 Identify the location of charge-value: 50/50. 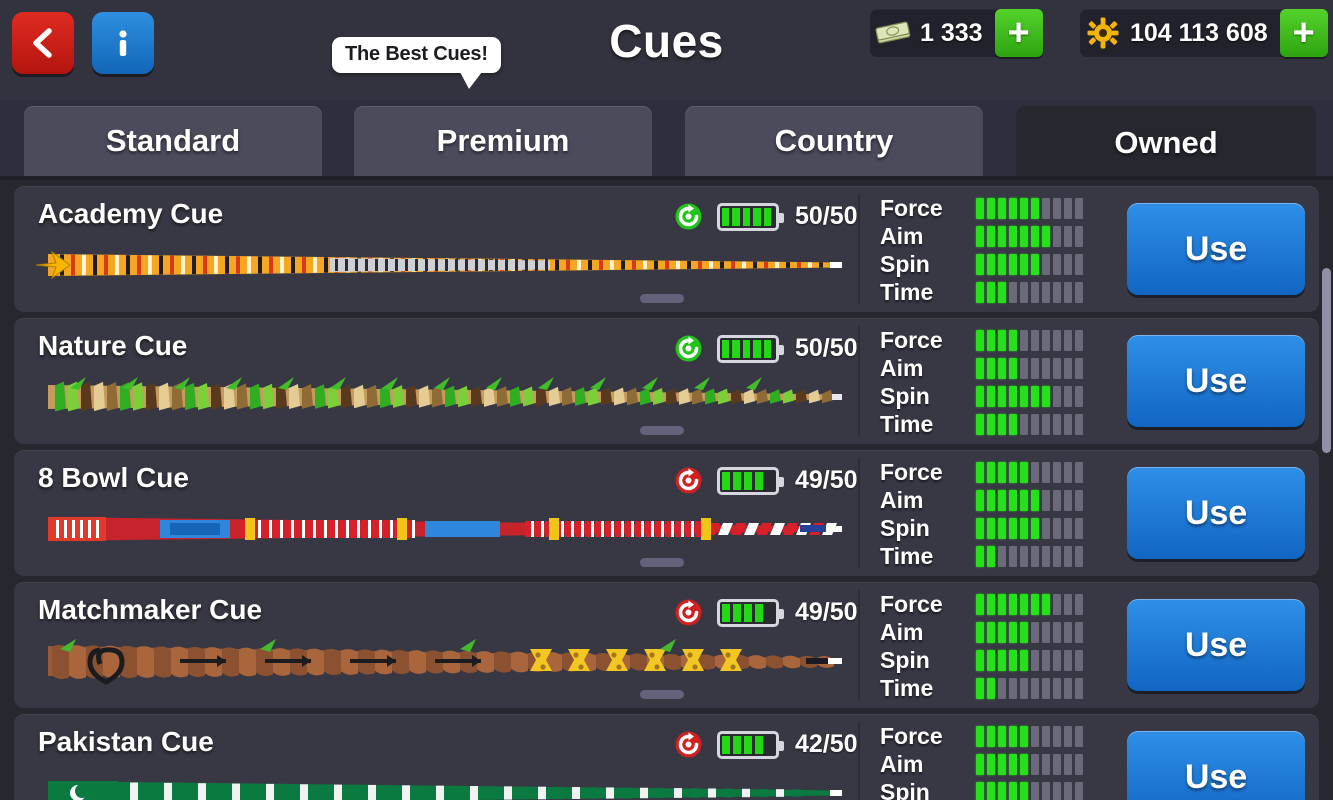
(826, 216).